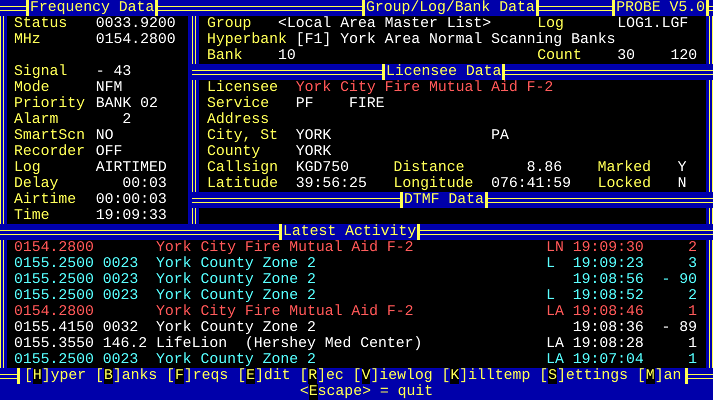  I want to click on activity-row: 0154.2800 York City Fire Mutual Aid F-2 LN 19:09:30 2, so click(355, 248).